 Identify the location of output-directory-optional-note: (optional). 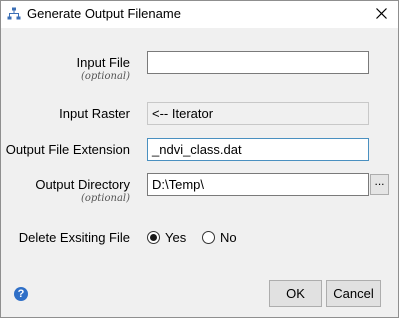
(105, 198).